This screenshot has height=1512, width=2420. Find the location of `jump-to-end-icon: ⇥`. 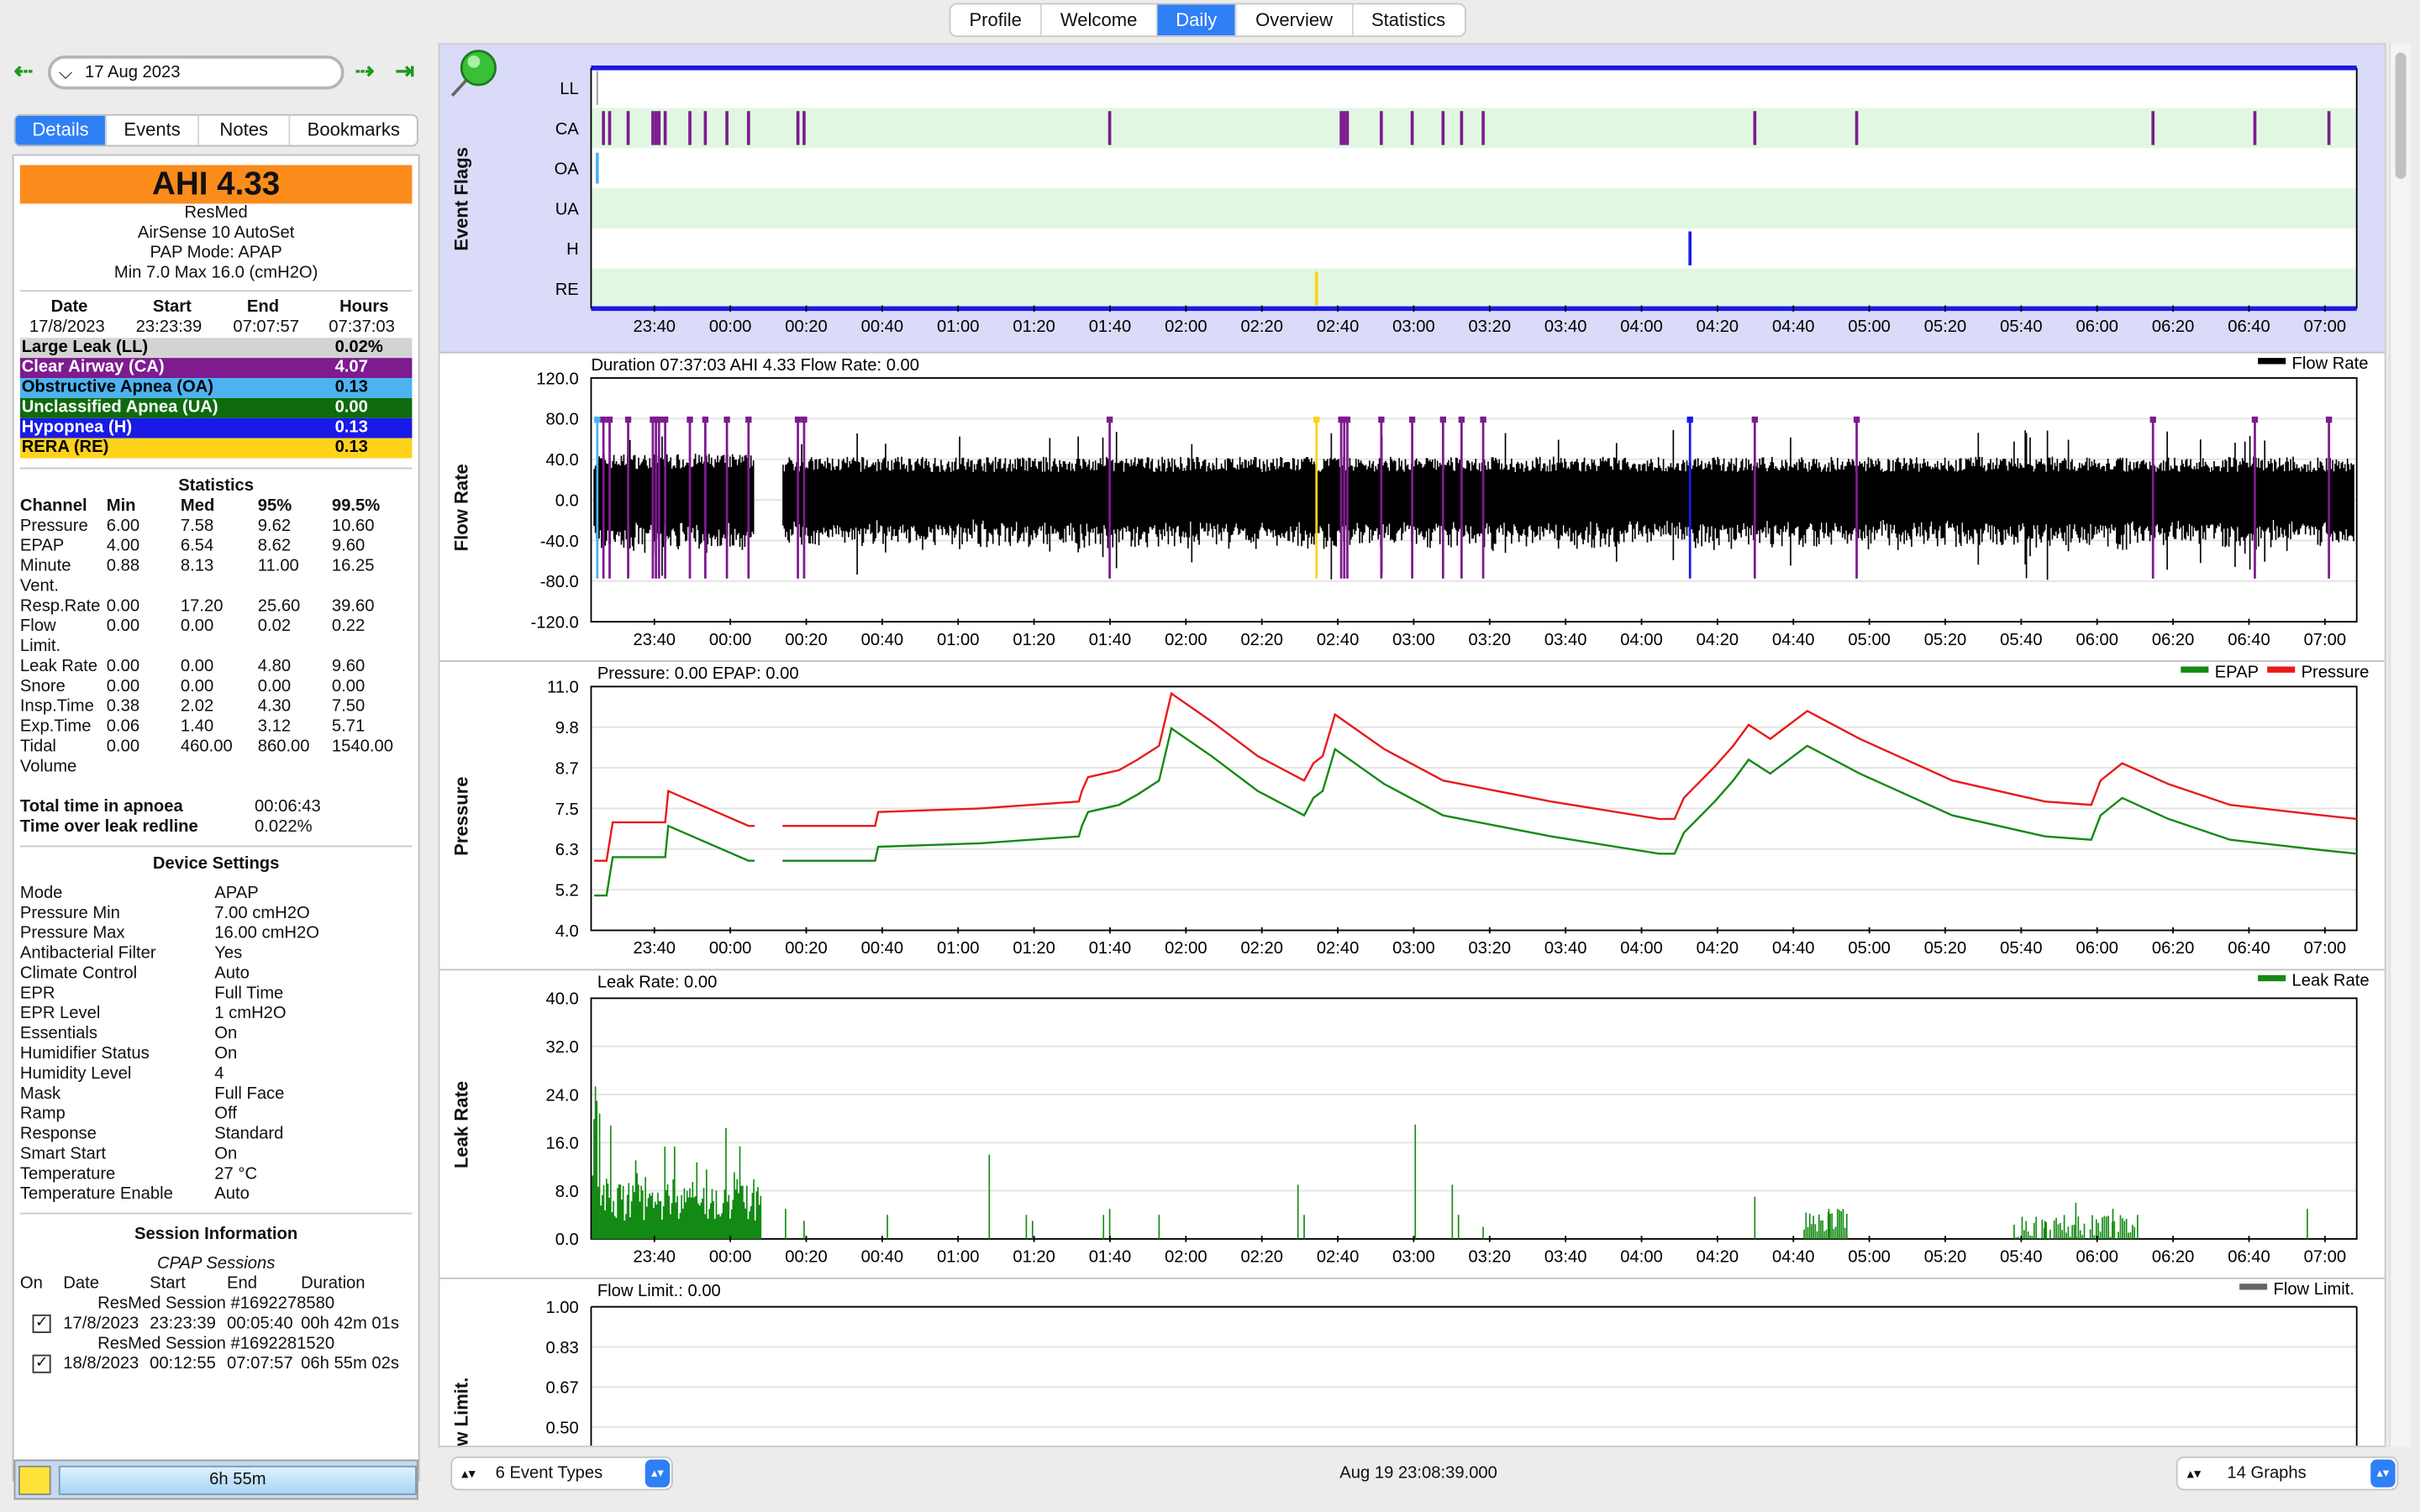

jump-to-end-icon: ⇥ is located at coordinates (405, 72).